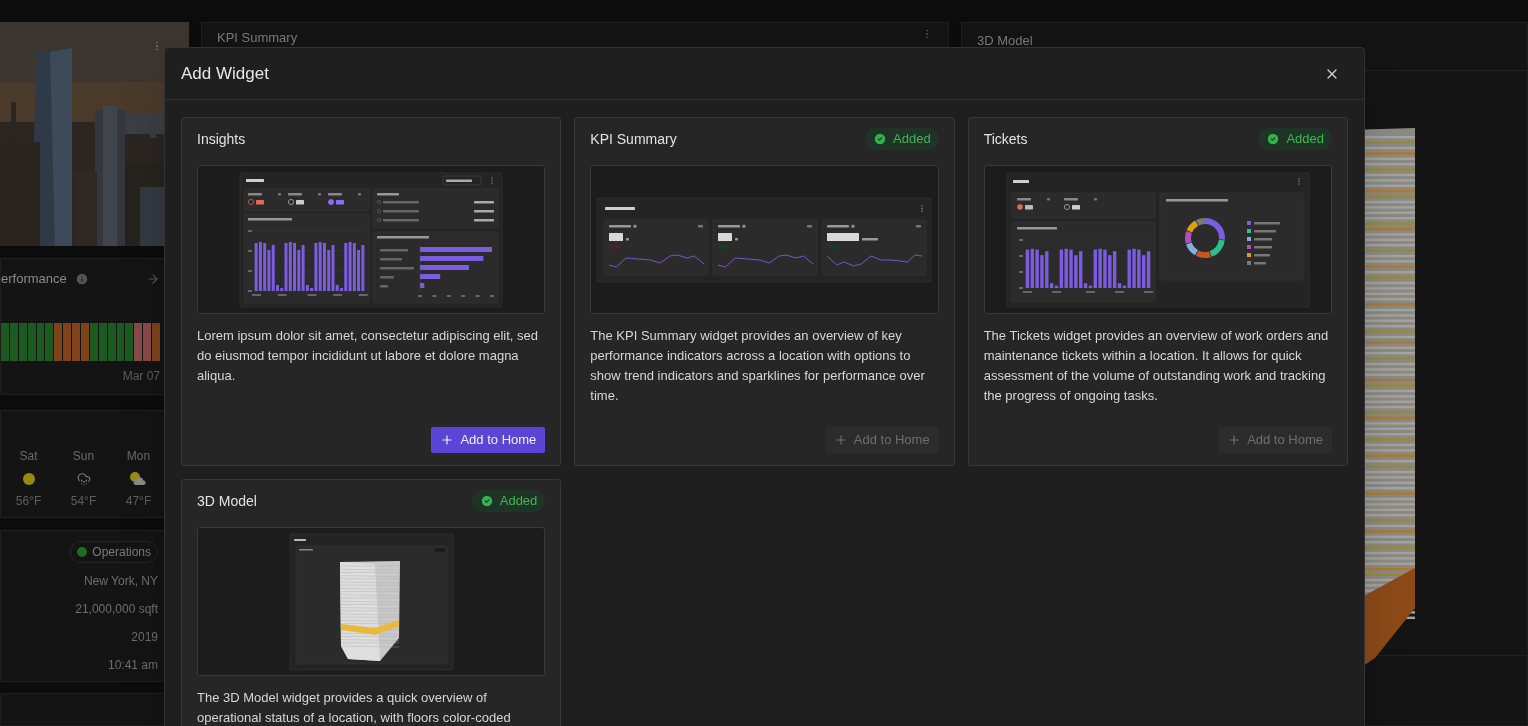 This screenshot has height=726, width=1528. I want to click on detail-value: 21,000,000 sqft, so click(116, 609).